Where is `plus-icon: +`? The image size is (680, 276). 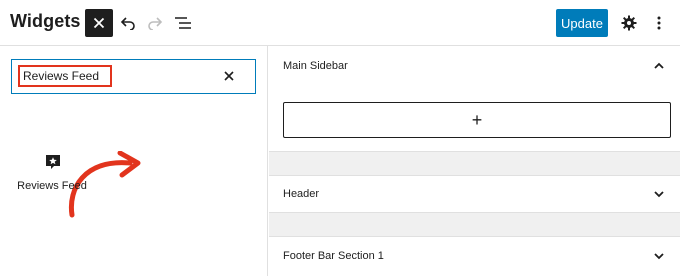 plus-icon: + is located at coordinates (477, 120).